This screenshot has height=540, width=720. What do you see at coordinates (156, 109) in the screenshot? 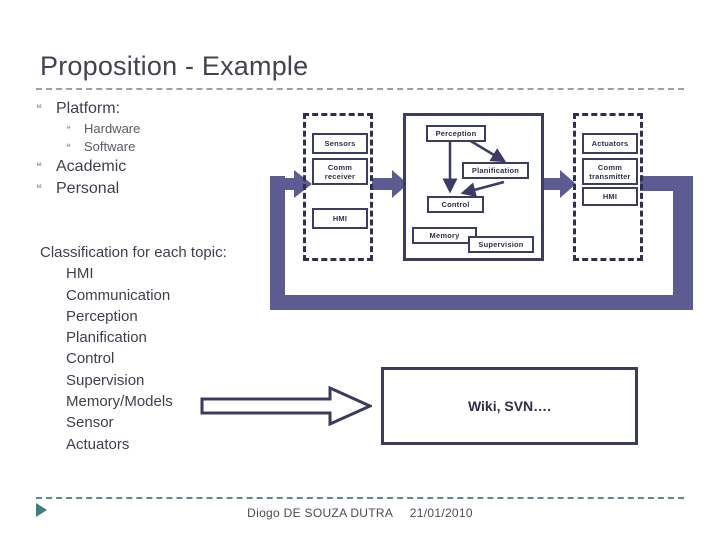
I see `list-item: ❝ Platform:` at bounding box center [156, 109].